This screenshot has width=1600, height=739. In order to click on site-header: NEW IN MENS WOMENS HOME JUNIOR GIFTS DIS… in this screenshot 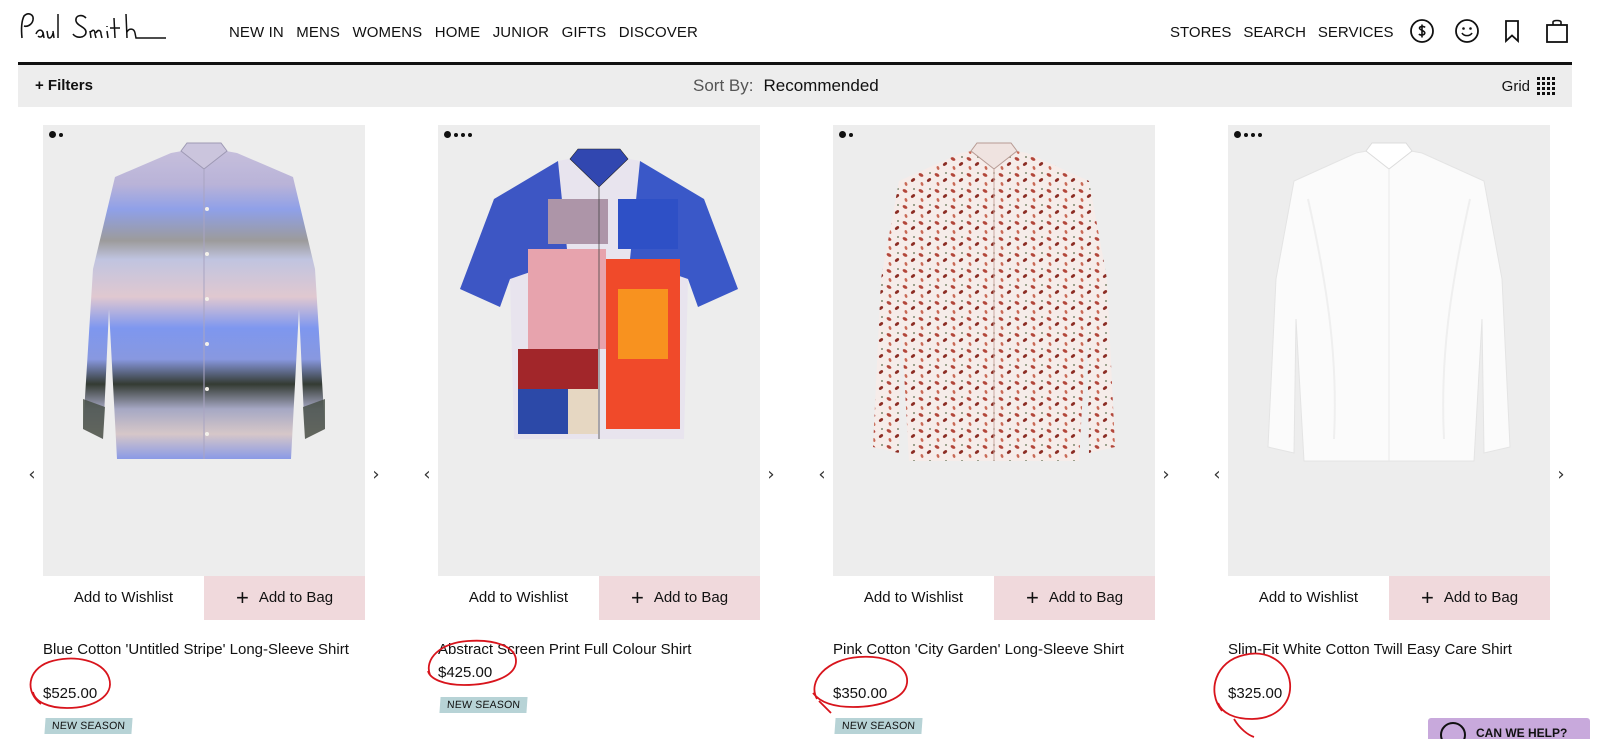, I will do `click(800, 32)`.